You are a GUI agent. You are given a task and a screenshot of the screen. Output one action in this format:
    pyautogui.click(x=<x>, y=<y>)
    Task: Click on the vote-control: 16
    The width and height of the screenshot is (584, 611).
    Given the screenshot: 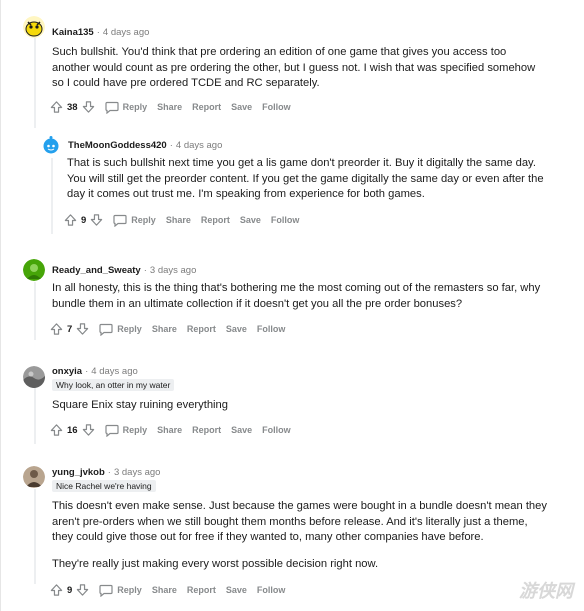 What is the action you would take?
    pyautogui.click(x=72, y=430)
    